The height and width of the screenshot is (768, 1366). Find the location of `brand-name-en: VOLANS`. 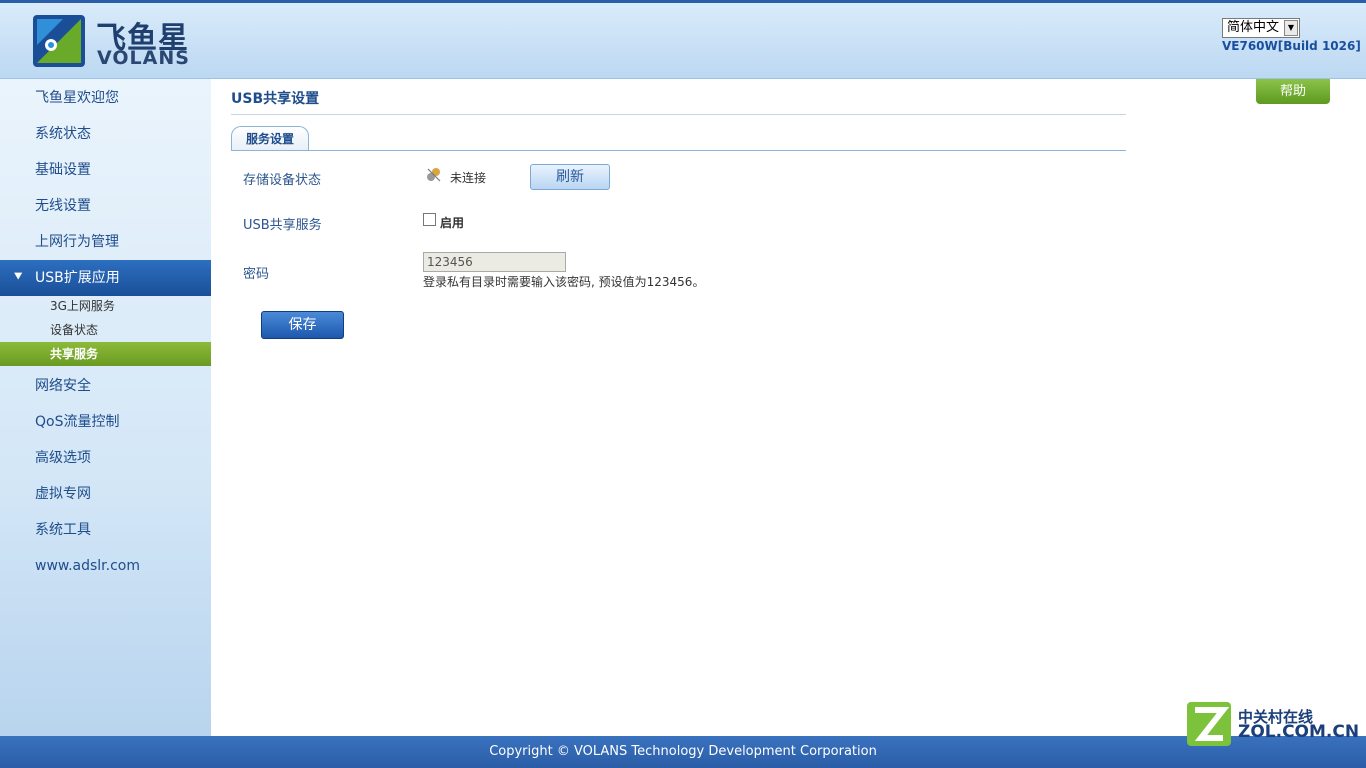

brand-name-en: VOLANS is located at coordinates (143, 58).